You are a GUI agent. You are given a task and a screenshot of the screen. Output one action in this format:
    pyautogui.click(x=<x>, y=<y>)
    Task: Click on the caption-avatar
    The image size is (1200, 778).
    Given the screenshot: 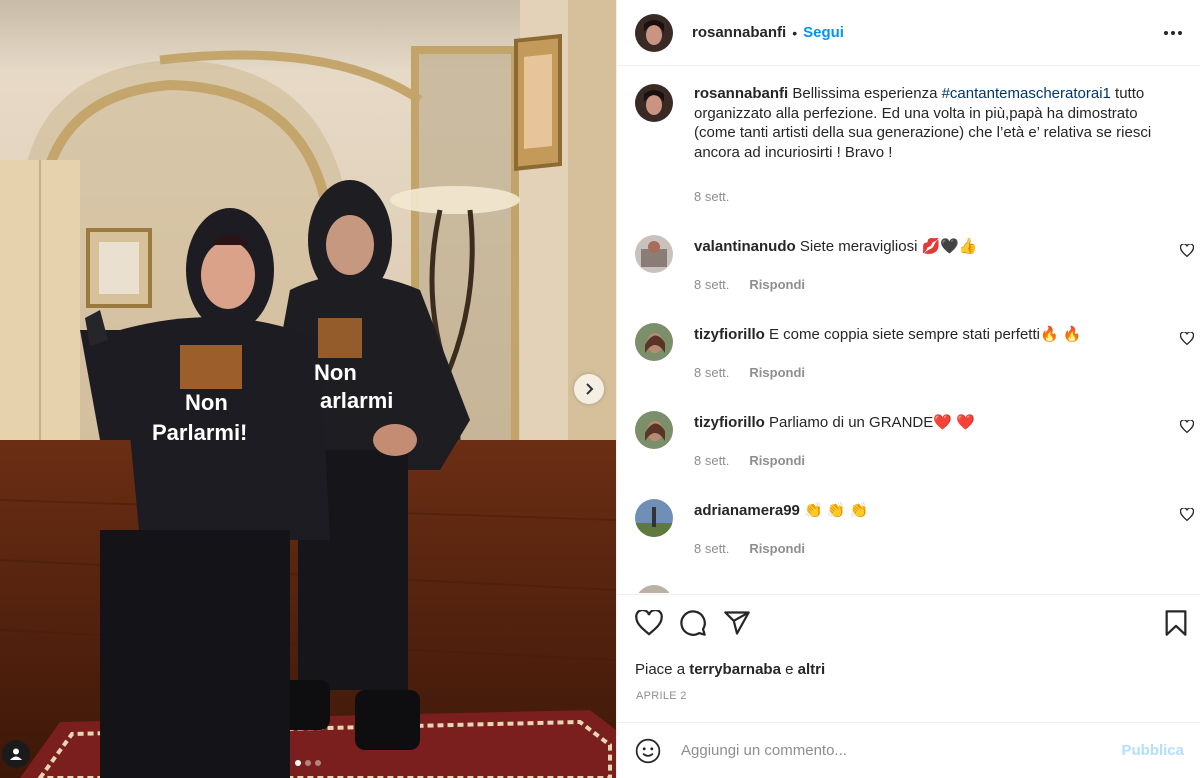 What is the action you would take?
    pyautogui.click(x=654, y=103)
    